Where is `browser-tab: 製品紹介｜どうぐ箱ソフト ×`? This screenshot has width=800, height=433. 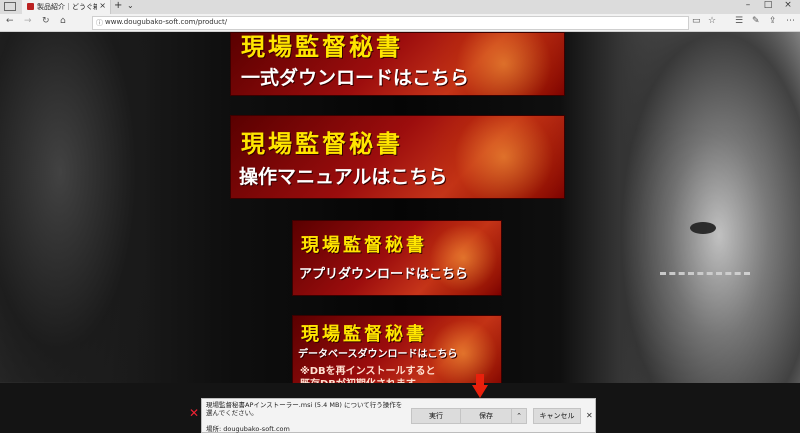
browser-tab: 製品紹介｜どうぐ箱ソフト × is located at coordinates (66, 7).